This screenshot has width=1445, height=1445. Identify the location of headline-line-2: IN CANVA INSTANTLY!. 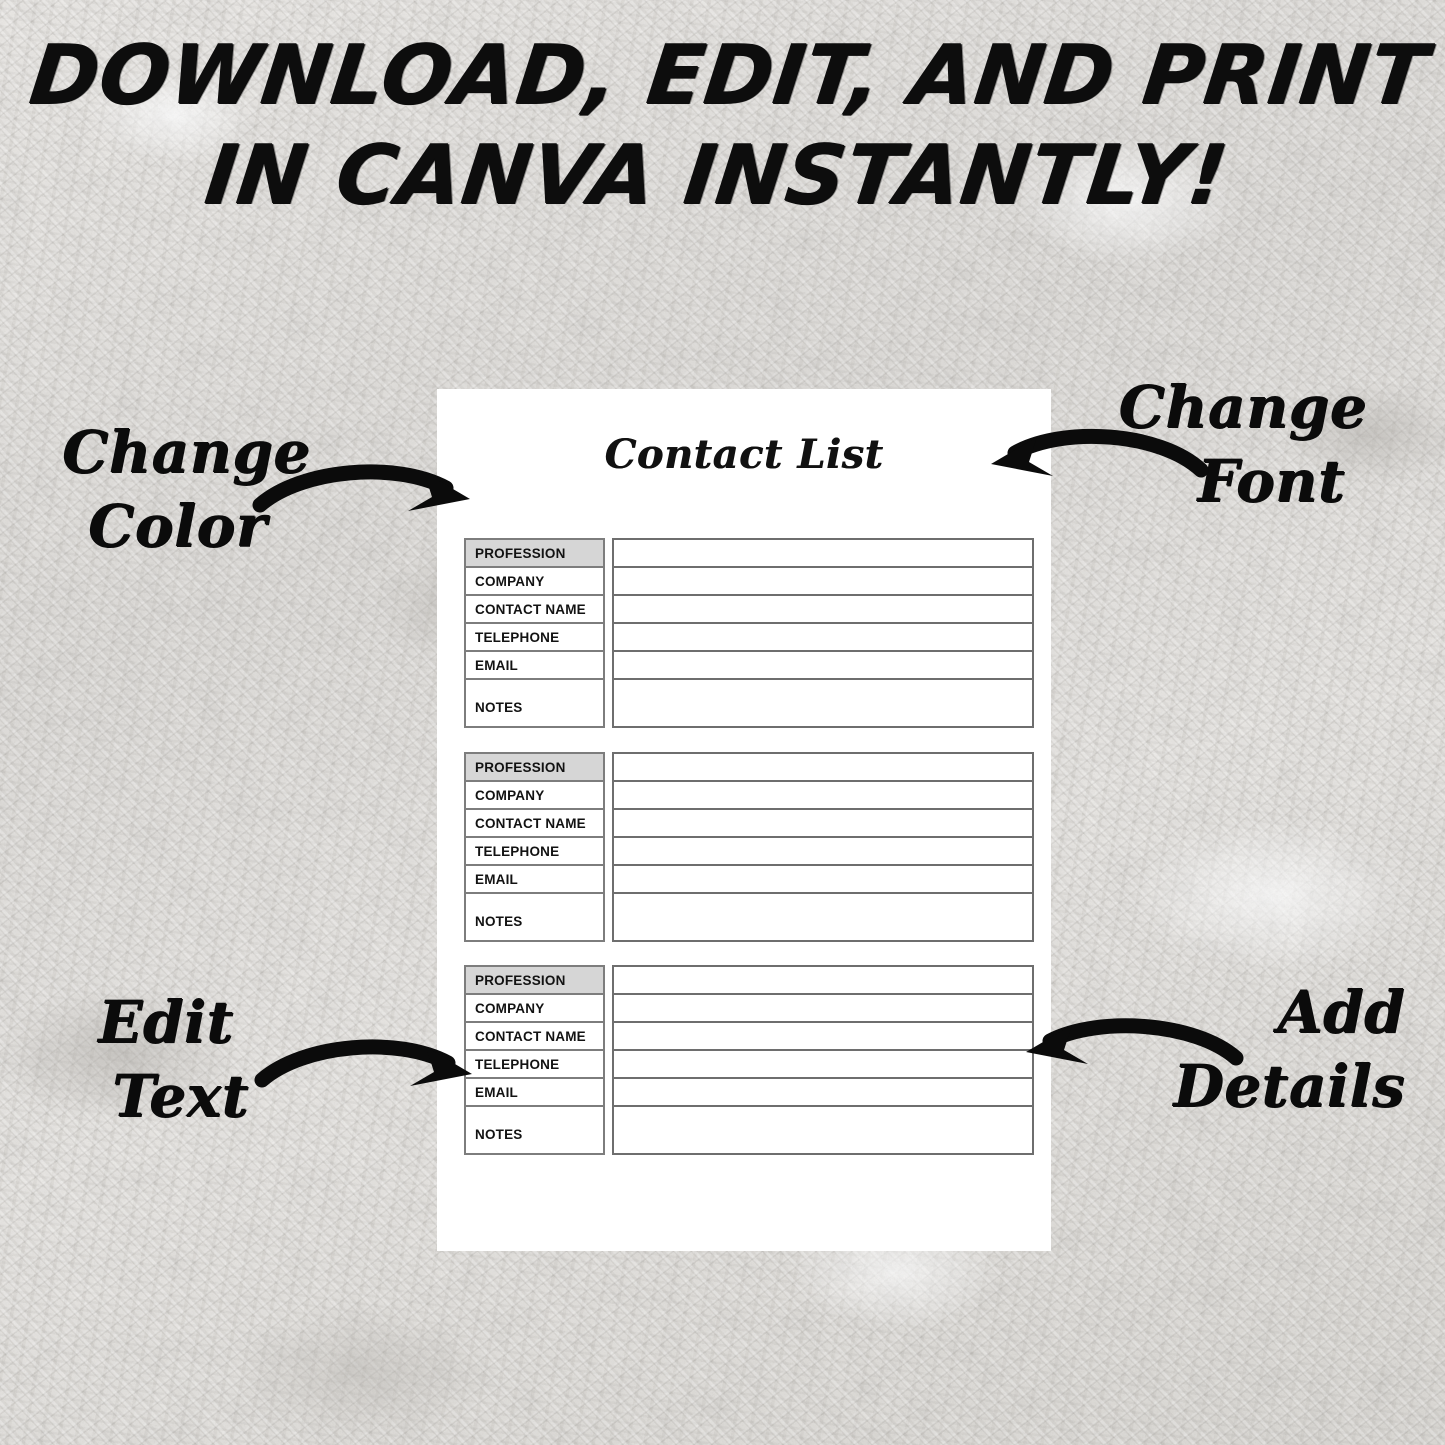
(716, 176).